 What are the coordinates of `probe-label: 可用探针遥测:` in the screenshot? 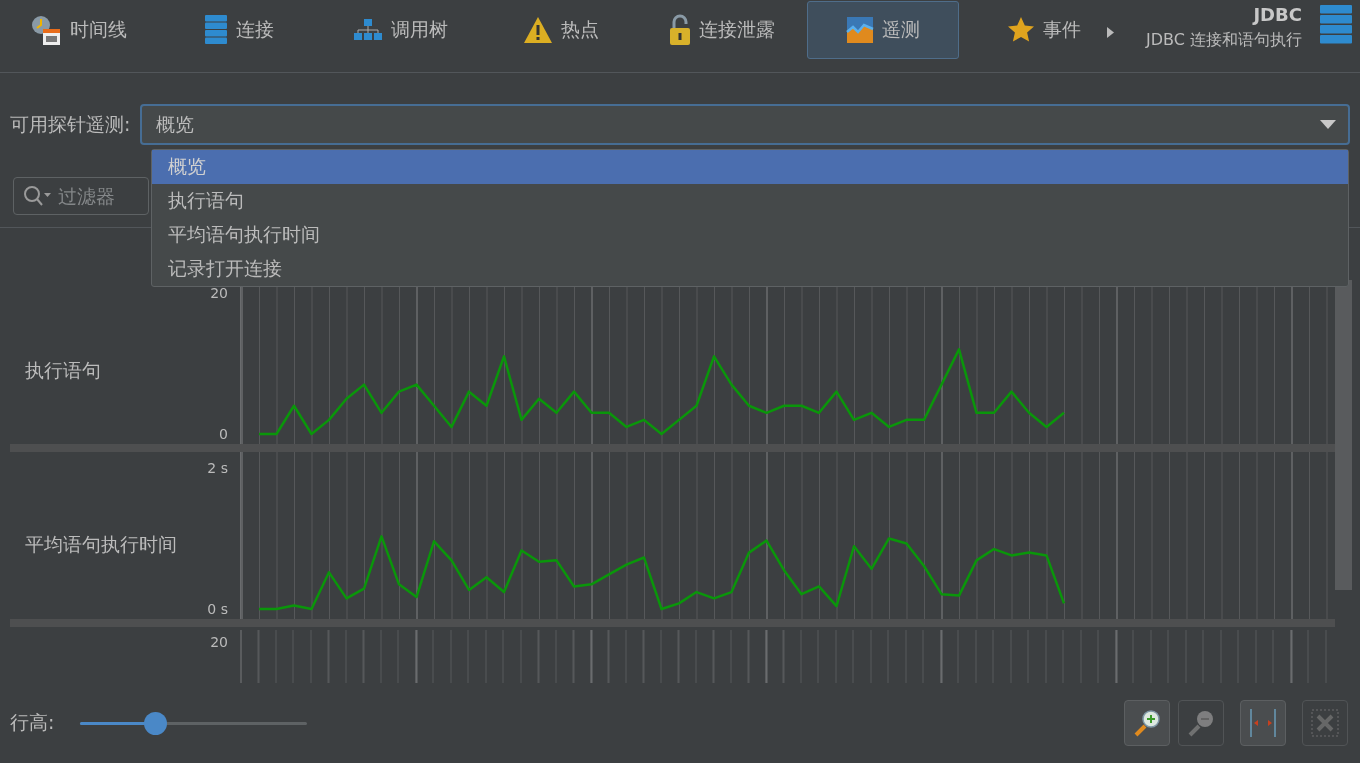 It's located at (70, 124).